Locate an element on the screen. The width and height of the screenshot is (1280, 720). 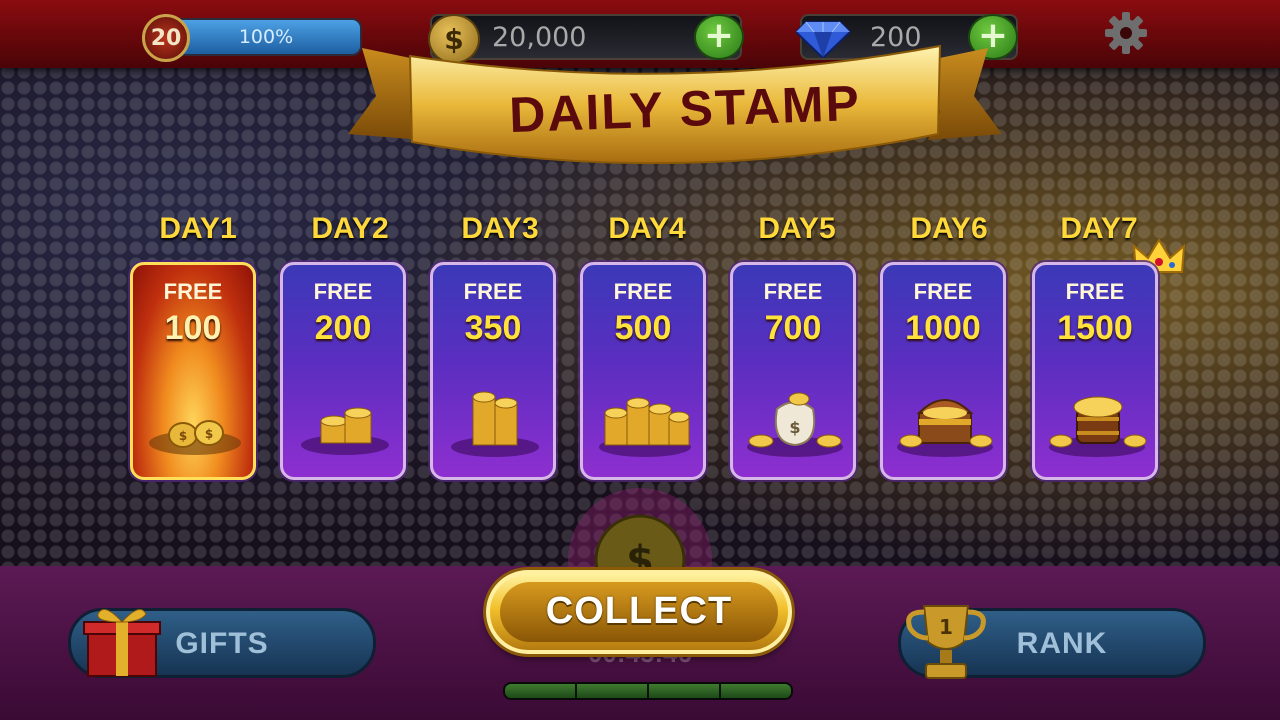
reward-amount: 700 is located at coordinates (793, 328).